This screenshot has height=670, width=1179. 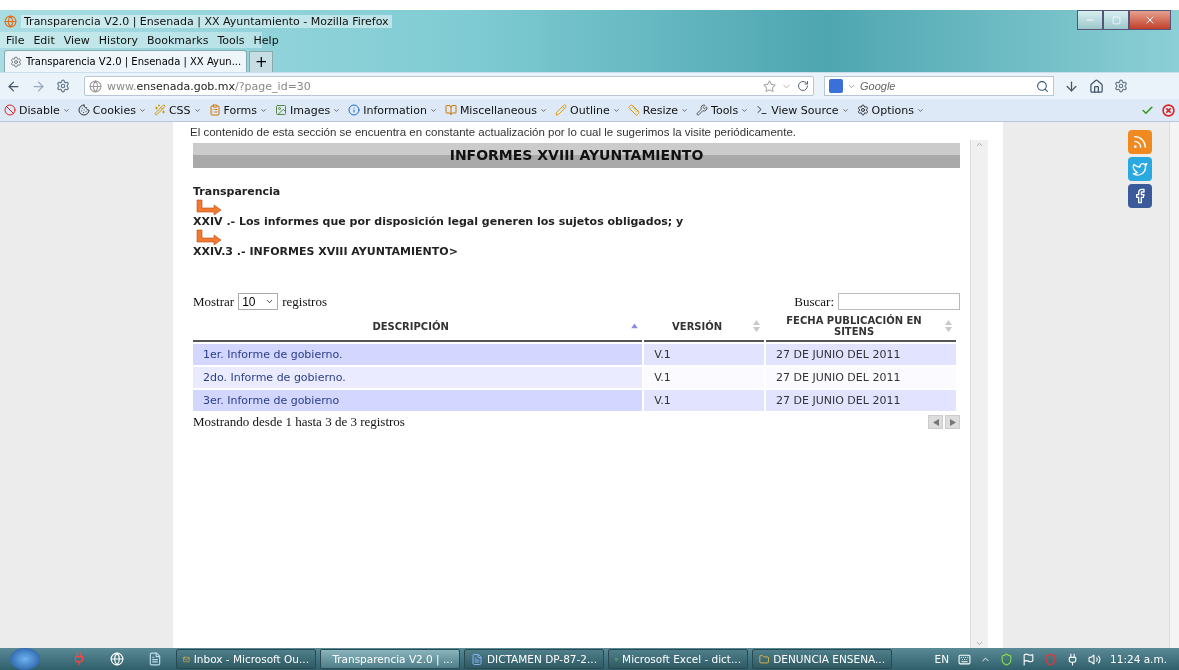 What do you see at coordinates (44, 40) in the screenshot?
I see `menu-item: Edit` at bounding box center [44, 40].